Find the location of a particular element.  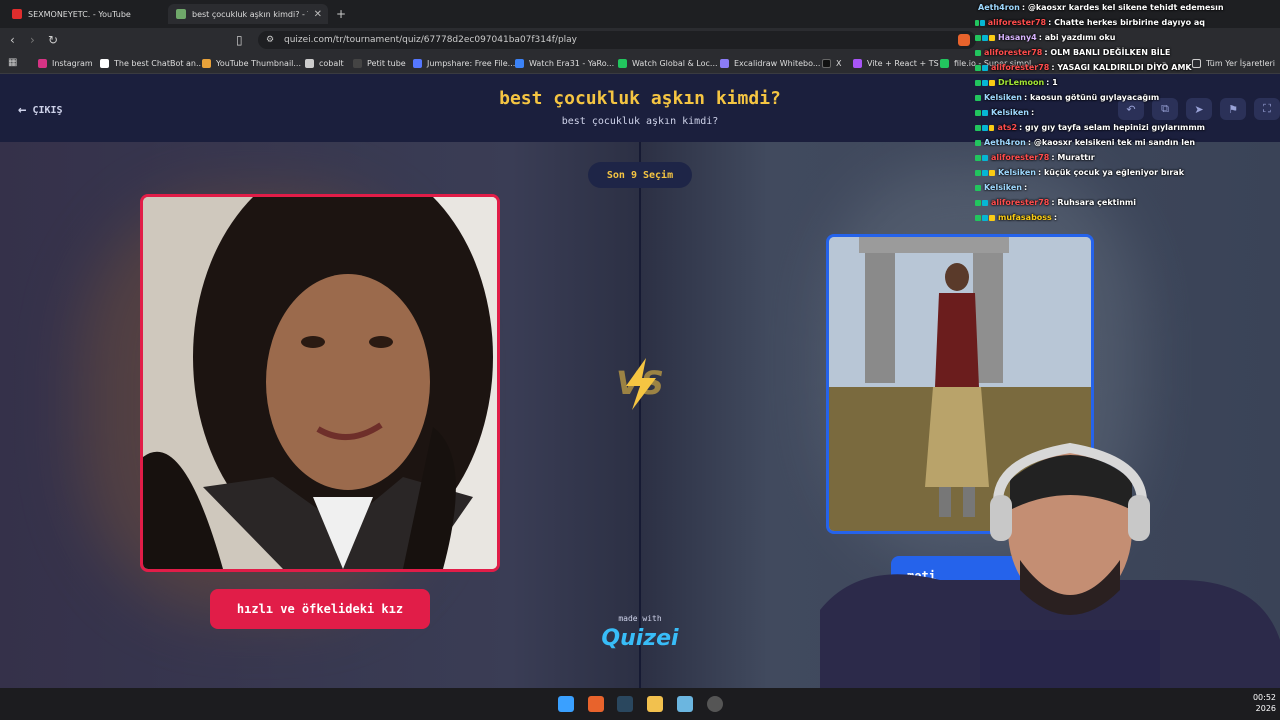

chat-message: aliforester78: Murattır is located at coordinates (1090, 157).